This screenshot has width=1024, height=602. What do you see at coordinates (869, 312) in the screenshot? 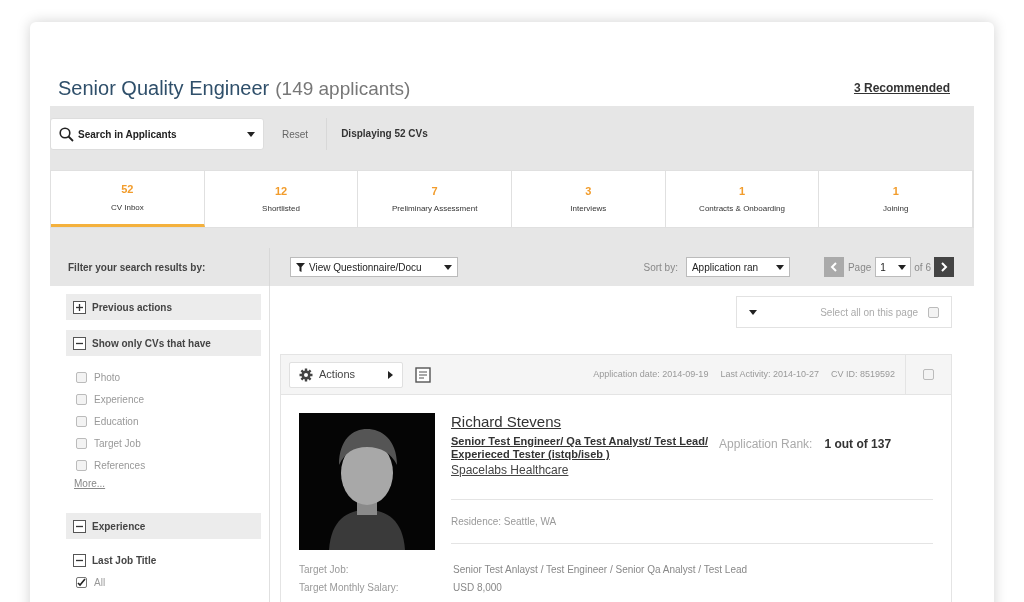
I see `select-all-label: Select all on this page` at bounding box center [869, 312].